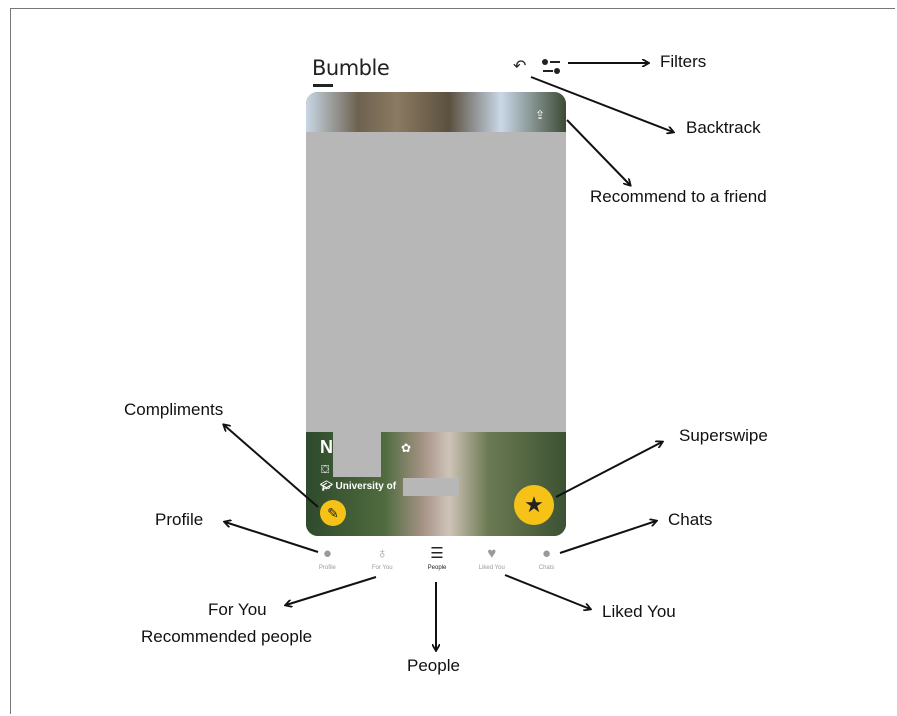  I want to click on nav-item-liked-you: ♥ Liked You, so click(491, 563).